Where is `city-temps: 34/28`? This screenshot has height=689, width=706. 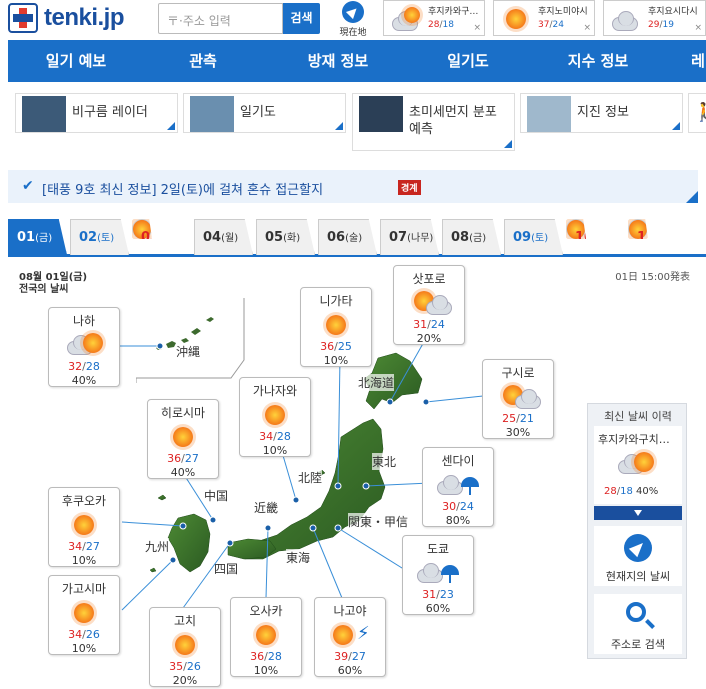 city-temps: 34/28 is located at coordinates (275, 436).